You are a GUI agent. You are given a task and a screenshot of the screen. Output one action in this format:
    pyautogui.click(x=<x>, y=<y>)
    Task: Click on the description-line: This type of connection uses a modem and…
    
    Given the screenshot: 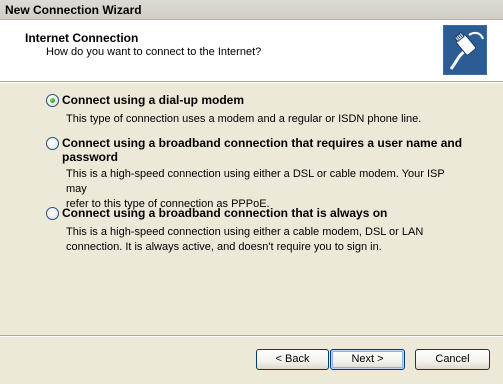 What is the action you would take?
    pyautogui.click(x=244, y=119)
    